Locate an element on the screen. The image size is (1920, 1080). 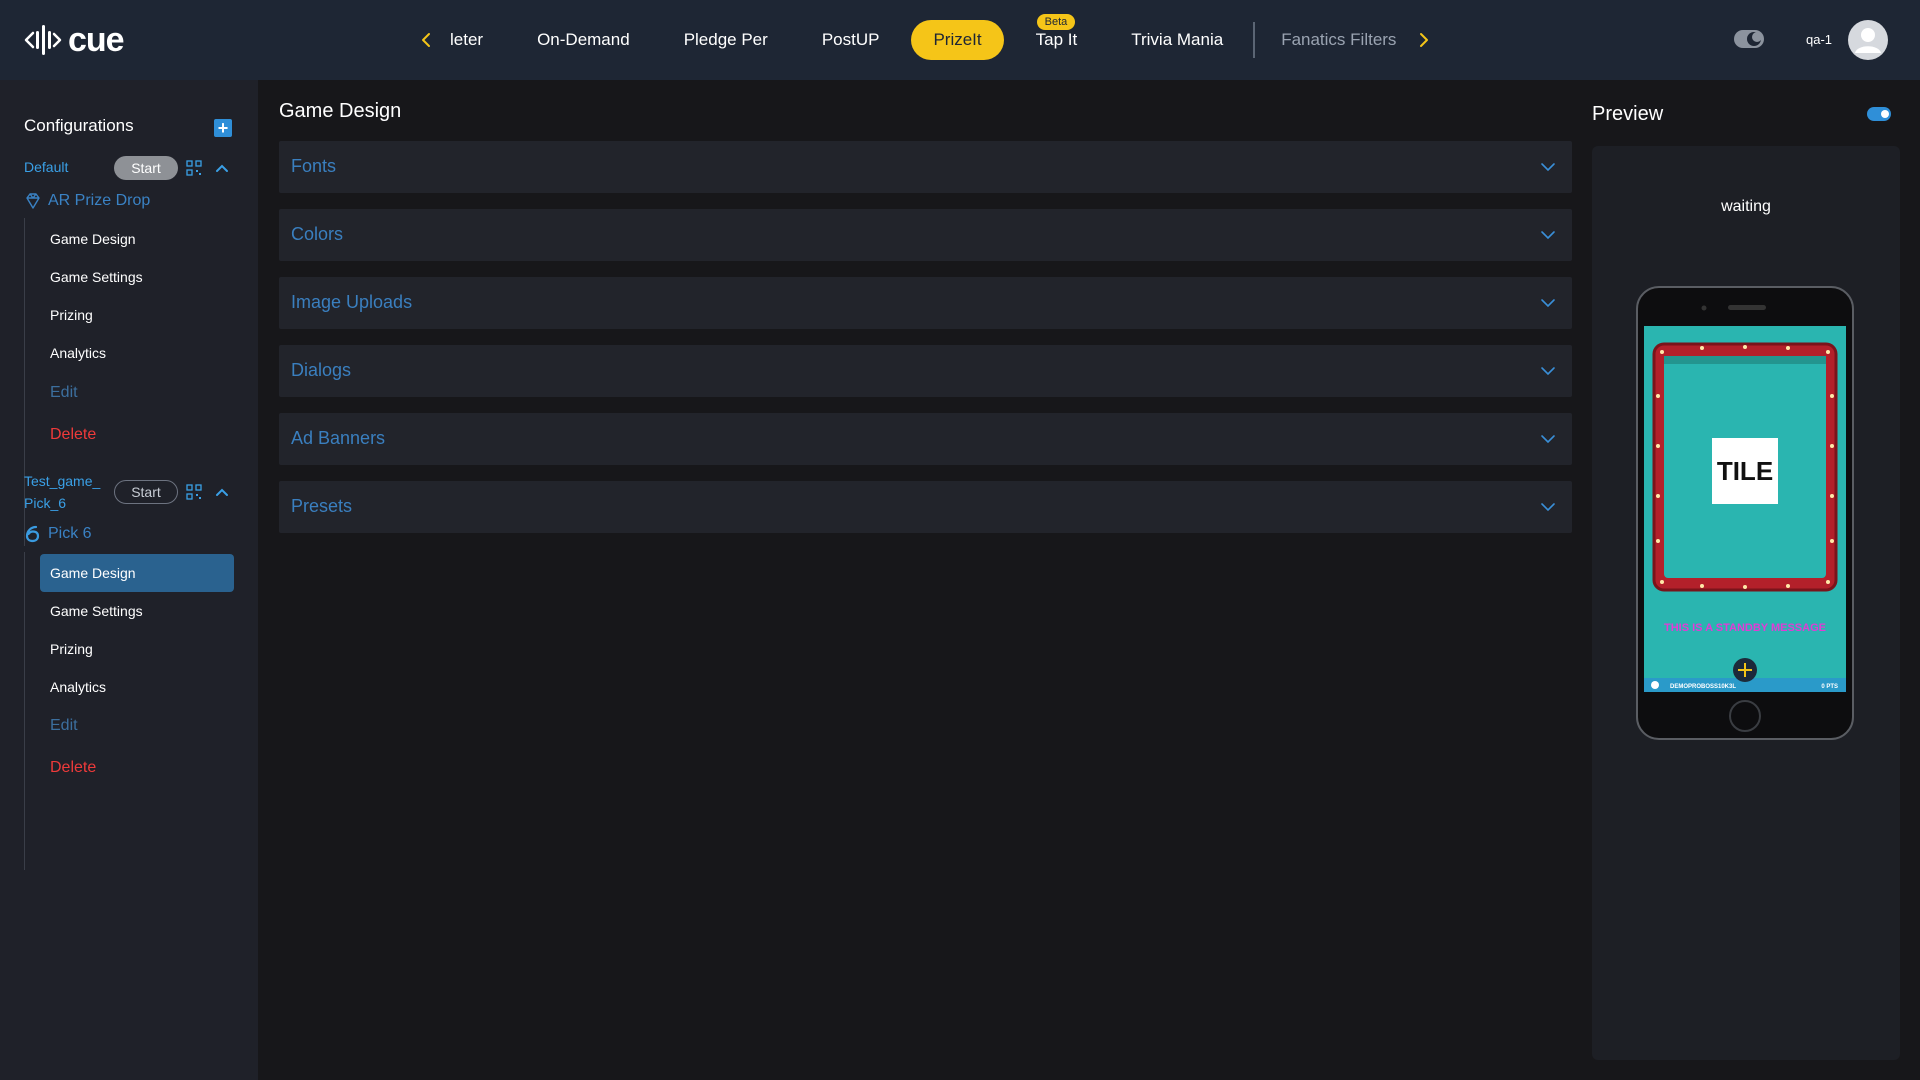
user-name: qa-1 is located at coordinates (1819, 39).